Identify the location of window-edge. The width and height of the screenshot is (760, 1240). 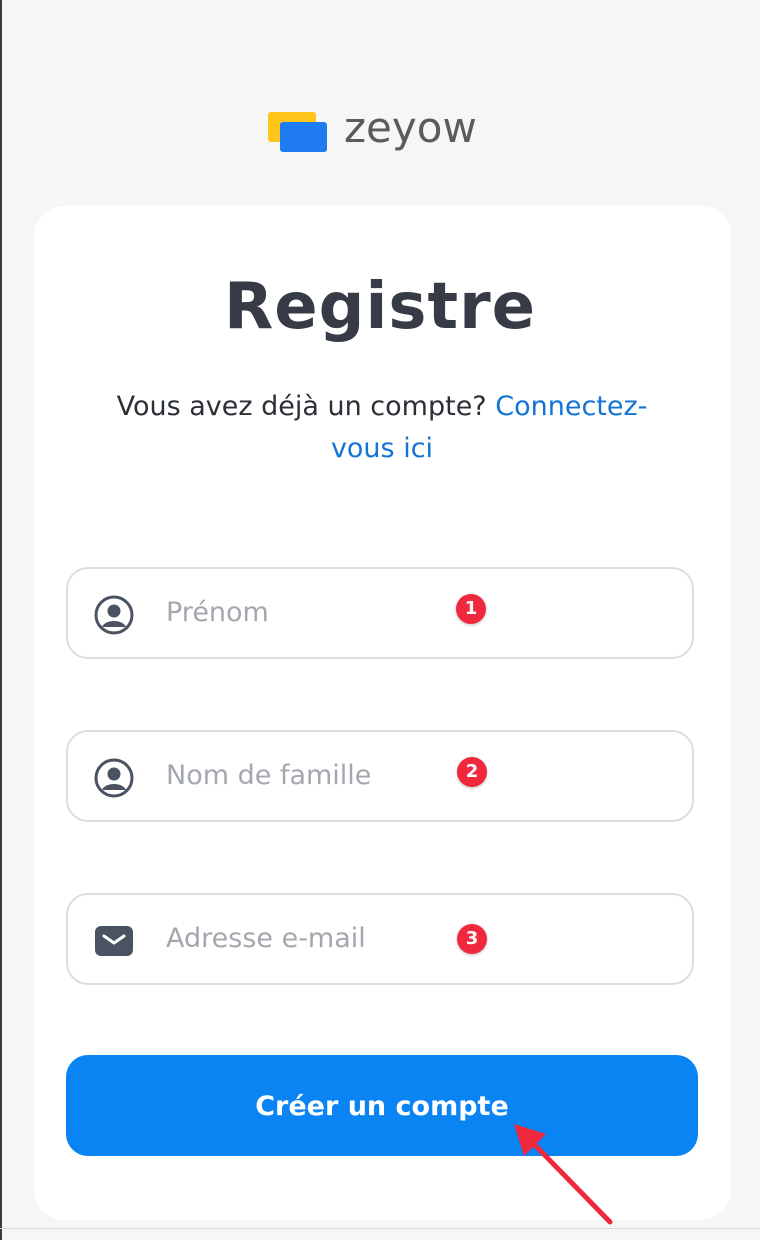
(1, 620).